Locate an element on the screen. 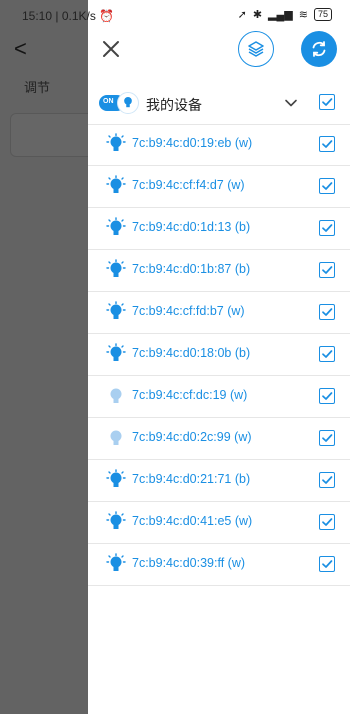  wifi-icon: ≋ is located at coordinates (303, 15).